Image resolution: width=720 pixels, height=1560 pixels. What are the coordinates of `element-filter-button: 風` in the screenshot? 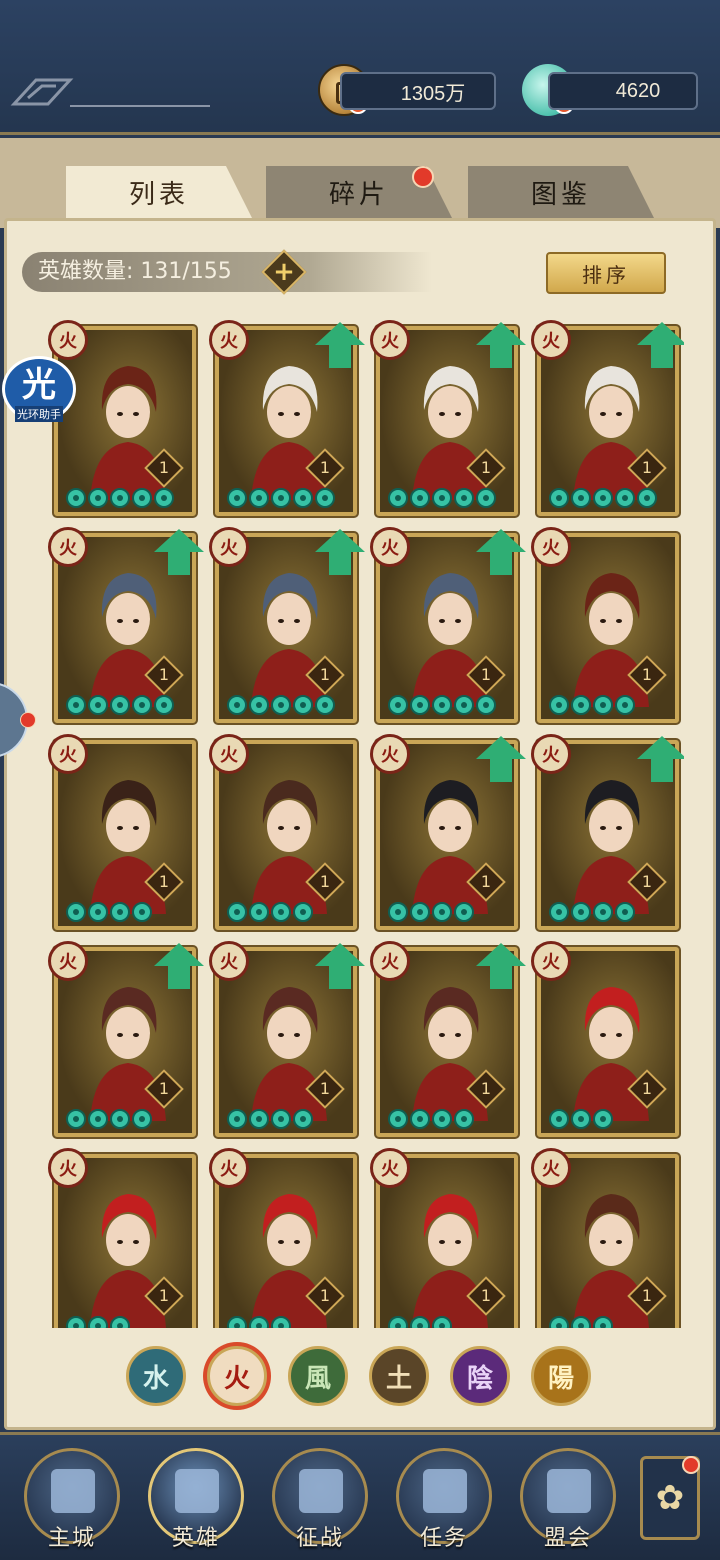 It's located at (318, 1376).